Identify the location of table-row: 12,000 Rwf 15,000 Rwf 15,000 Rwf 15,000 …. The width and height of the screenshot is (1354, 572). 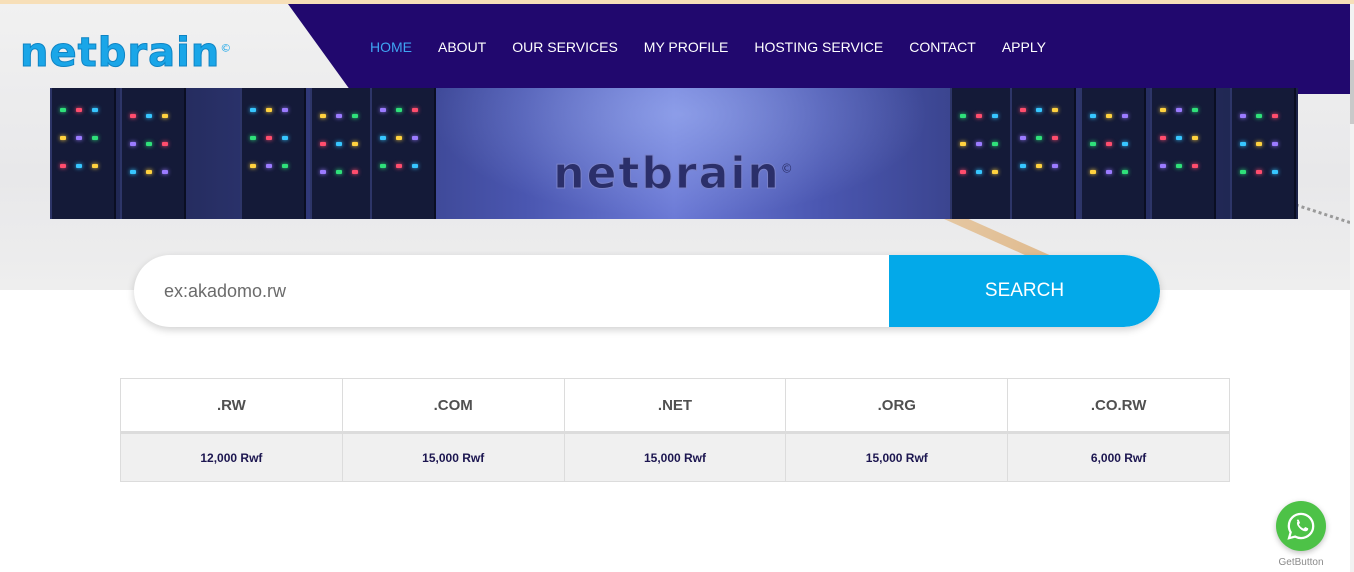
(675, 457).